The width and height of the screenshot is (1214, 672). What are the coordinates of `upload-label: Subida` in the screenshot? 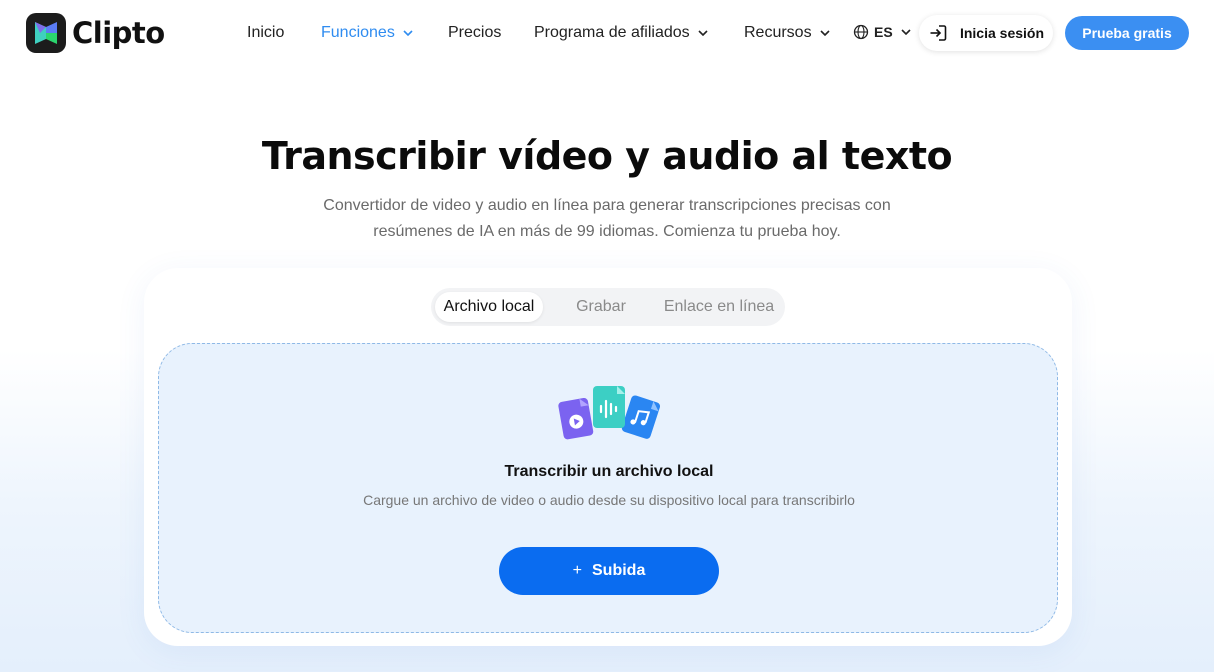 It's located at (619, 570).